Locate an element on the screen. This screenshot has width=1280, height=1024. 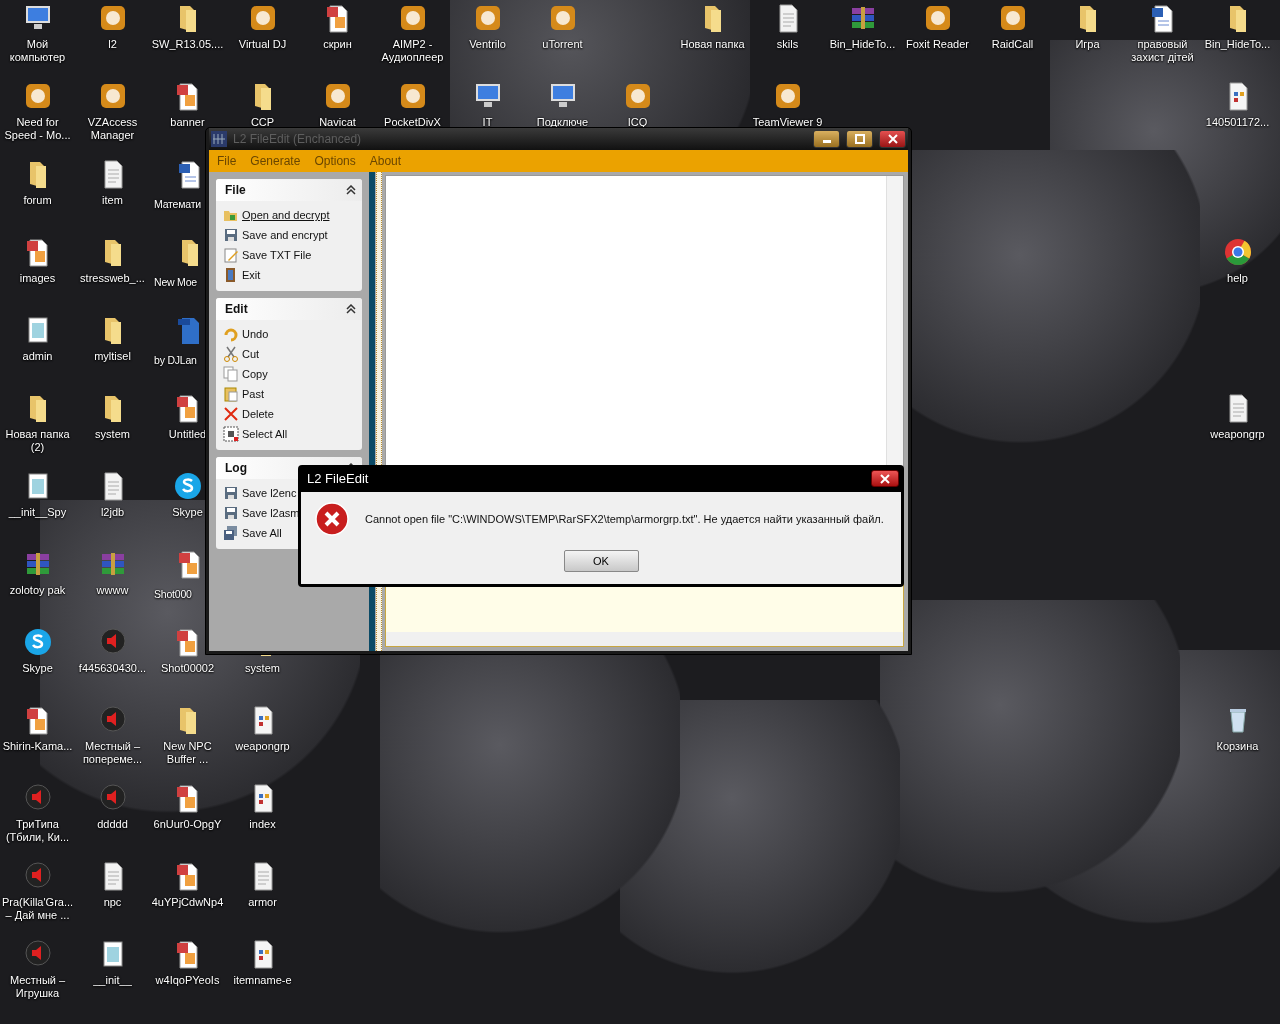
desktop-icon-label: banner is located at coordinates (187, 122).